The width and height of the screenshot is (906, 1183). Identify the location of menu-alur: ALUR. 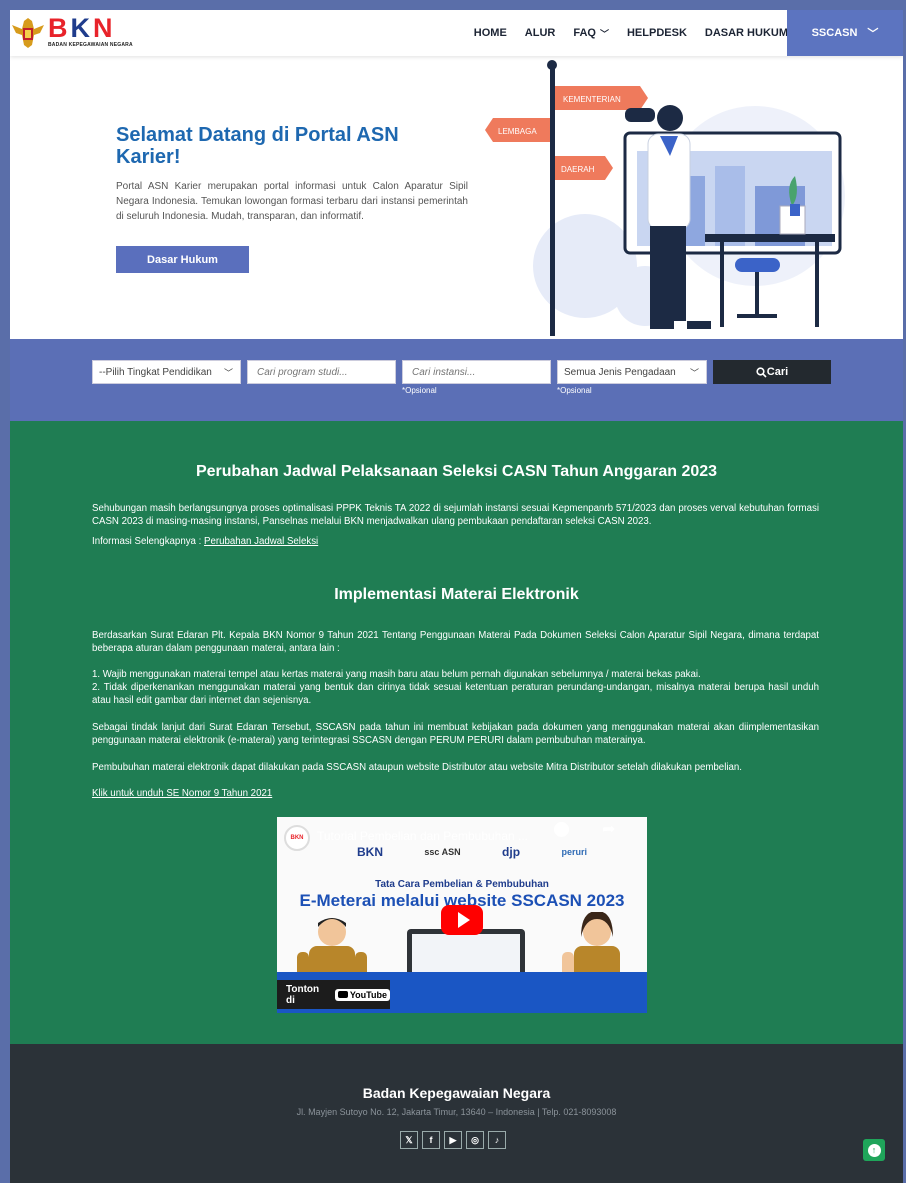
(540, 33).